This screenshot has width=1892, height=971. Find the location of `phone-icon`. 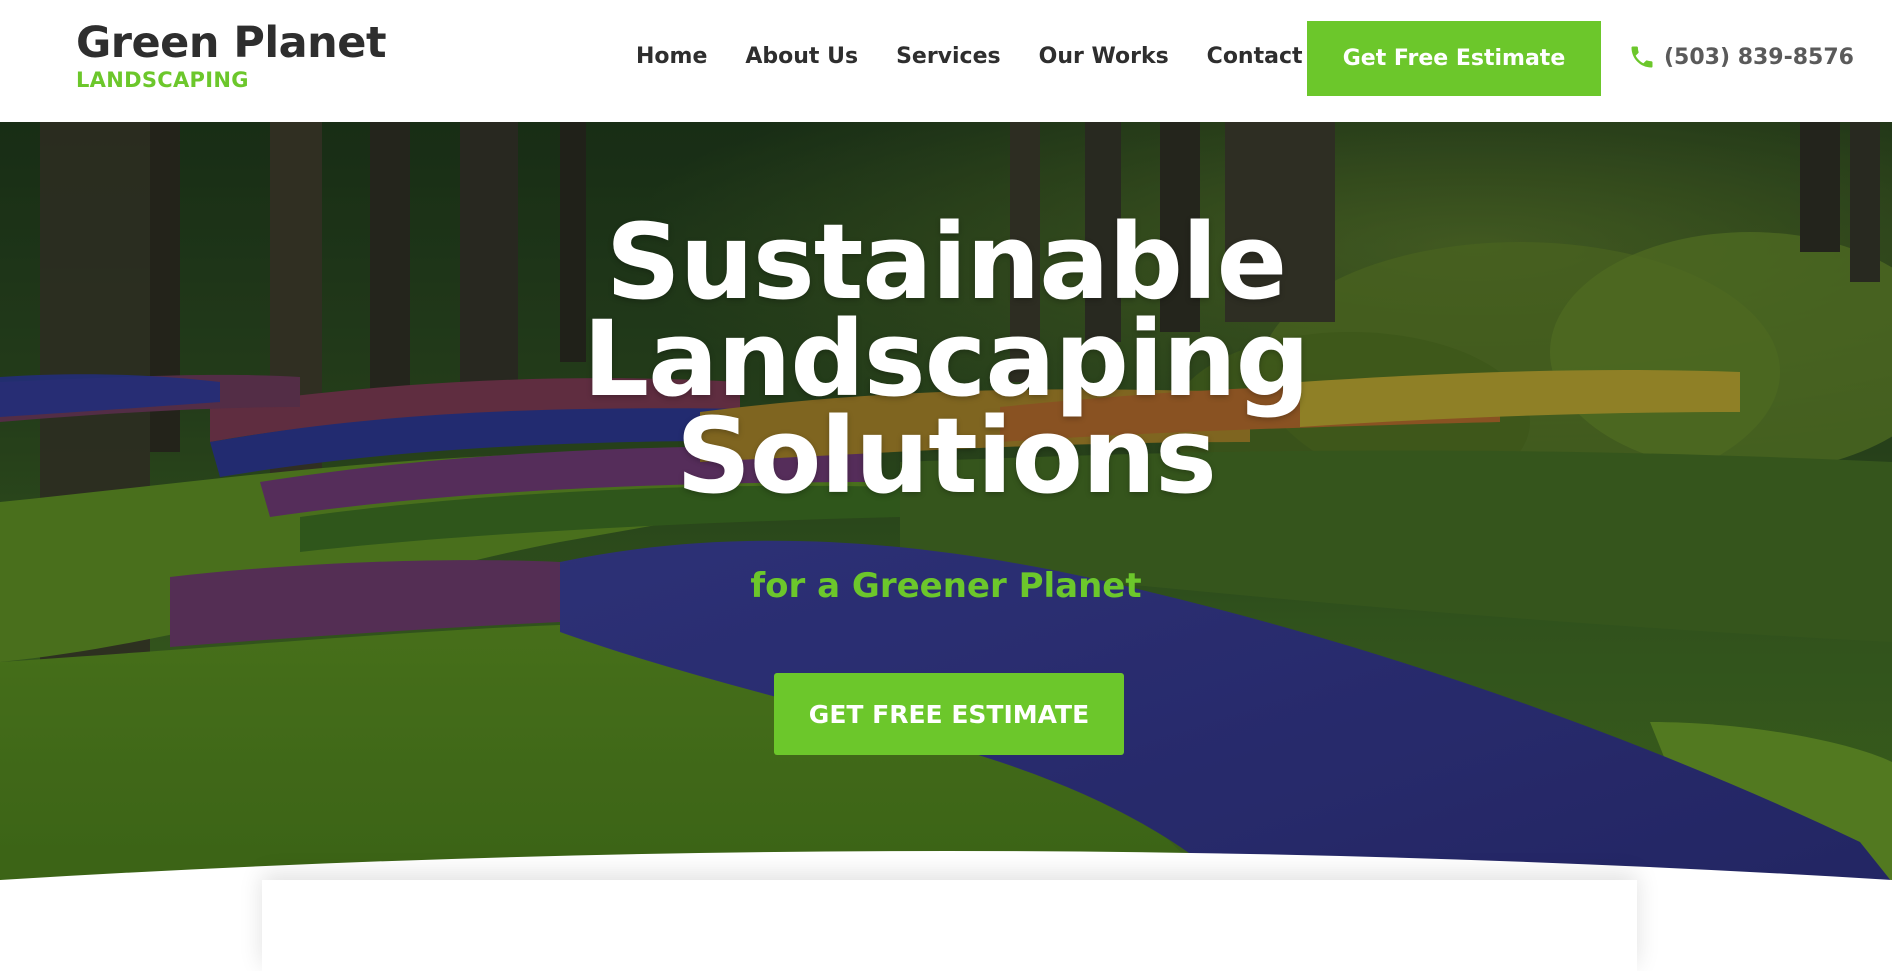

phone-icon is located at coordinates (1642, 57).